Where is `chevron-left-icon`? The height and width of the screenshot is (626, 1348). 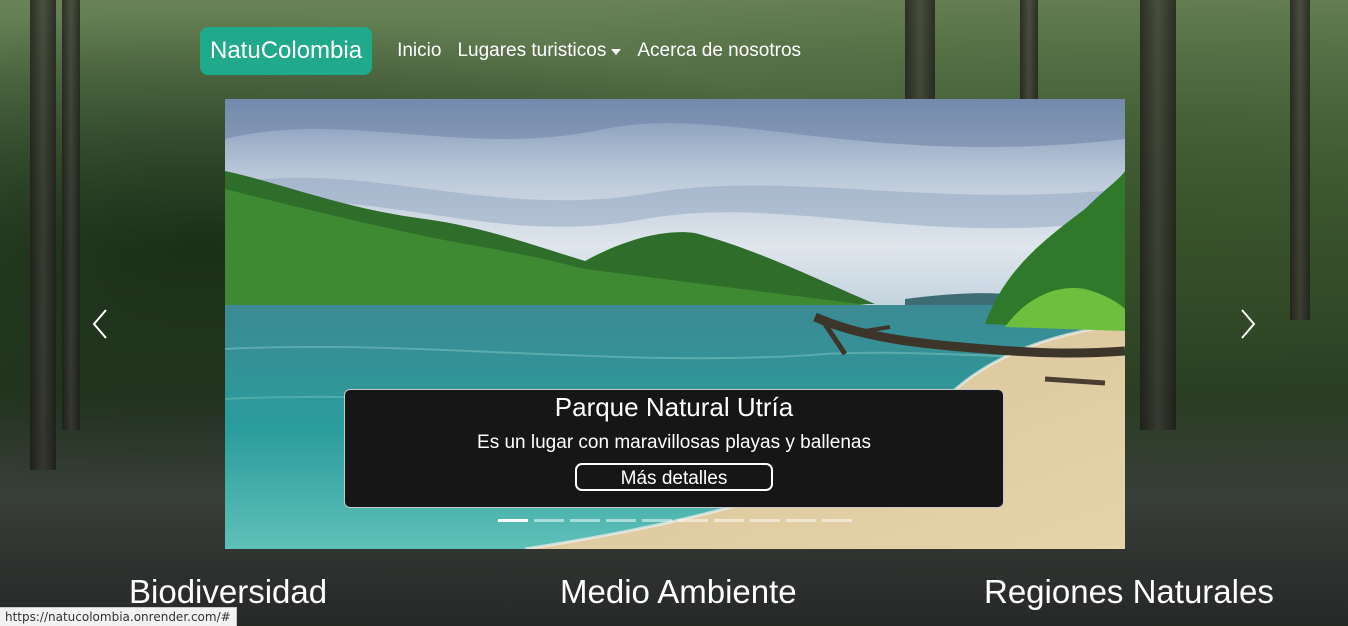 chevron-left-icon is located at coordinates (99, 324).